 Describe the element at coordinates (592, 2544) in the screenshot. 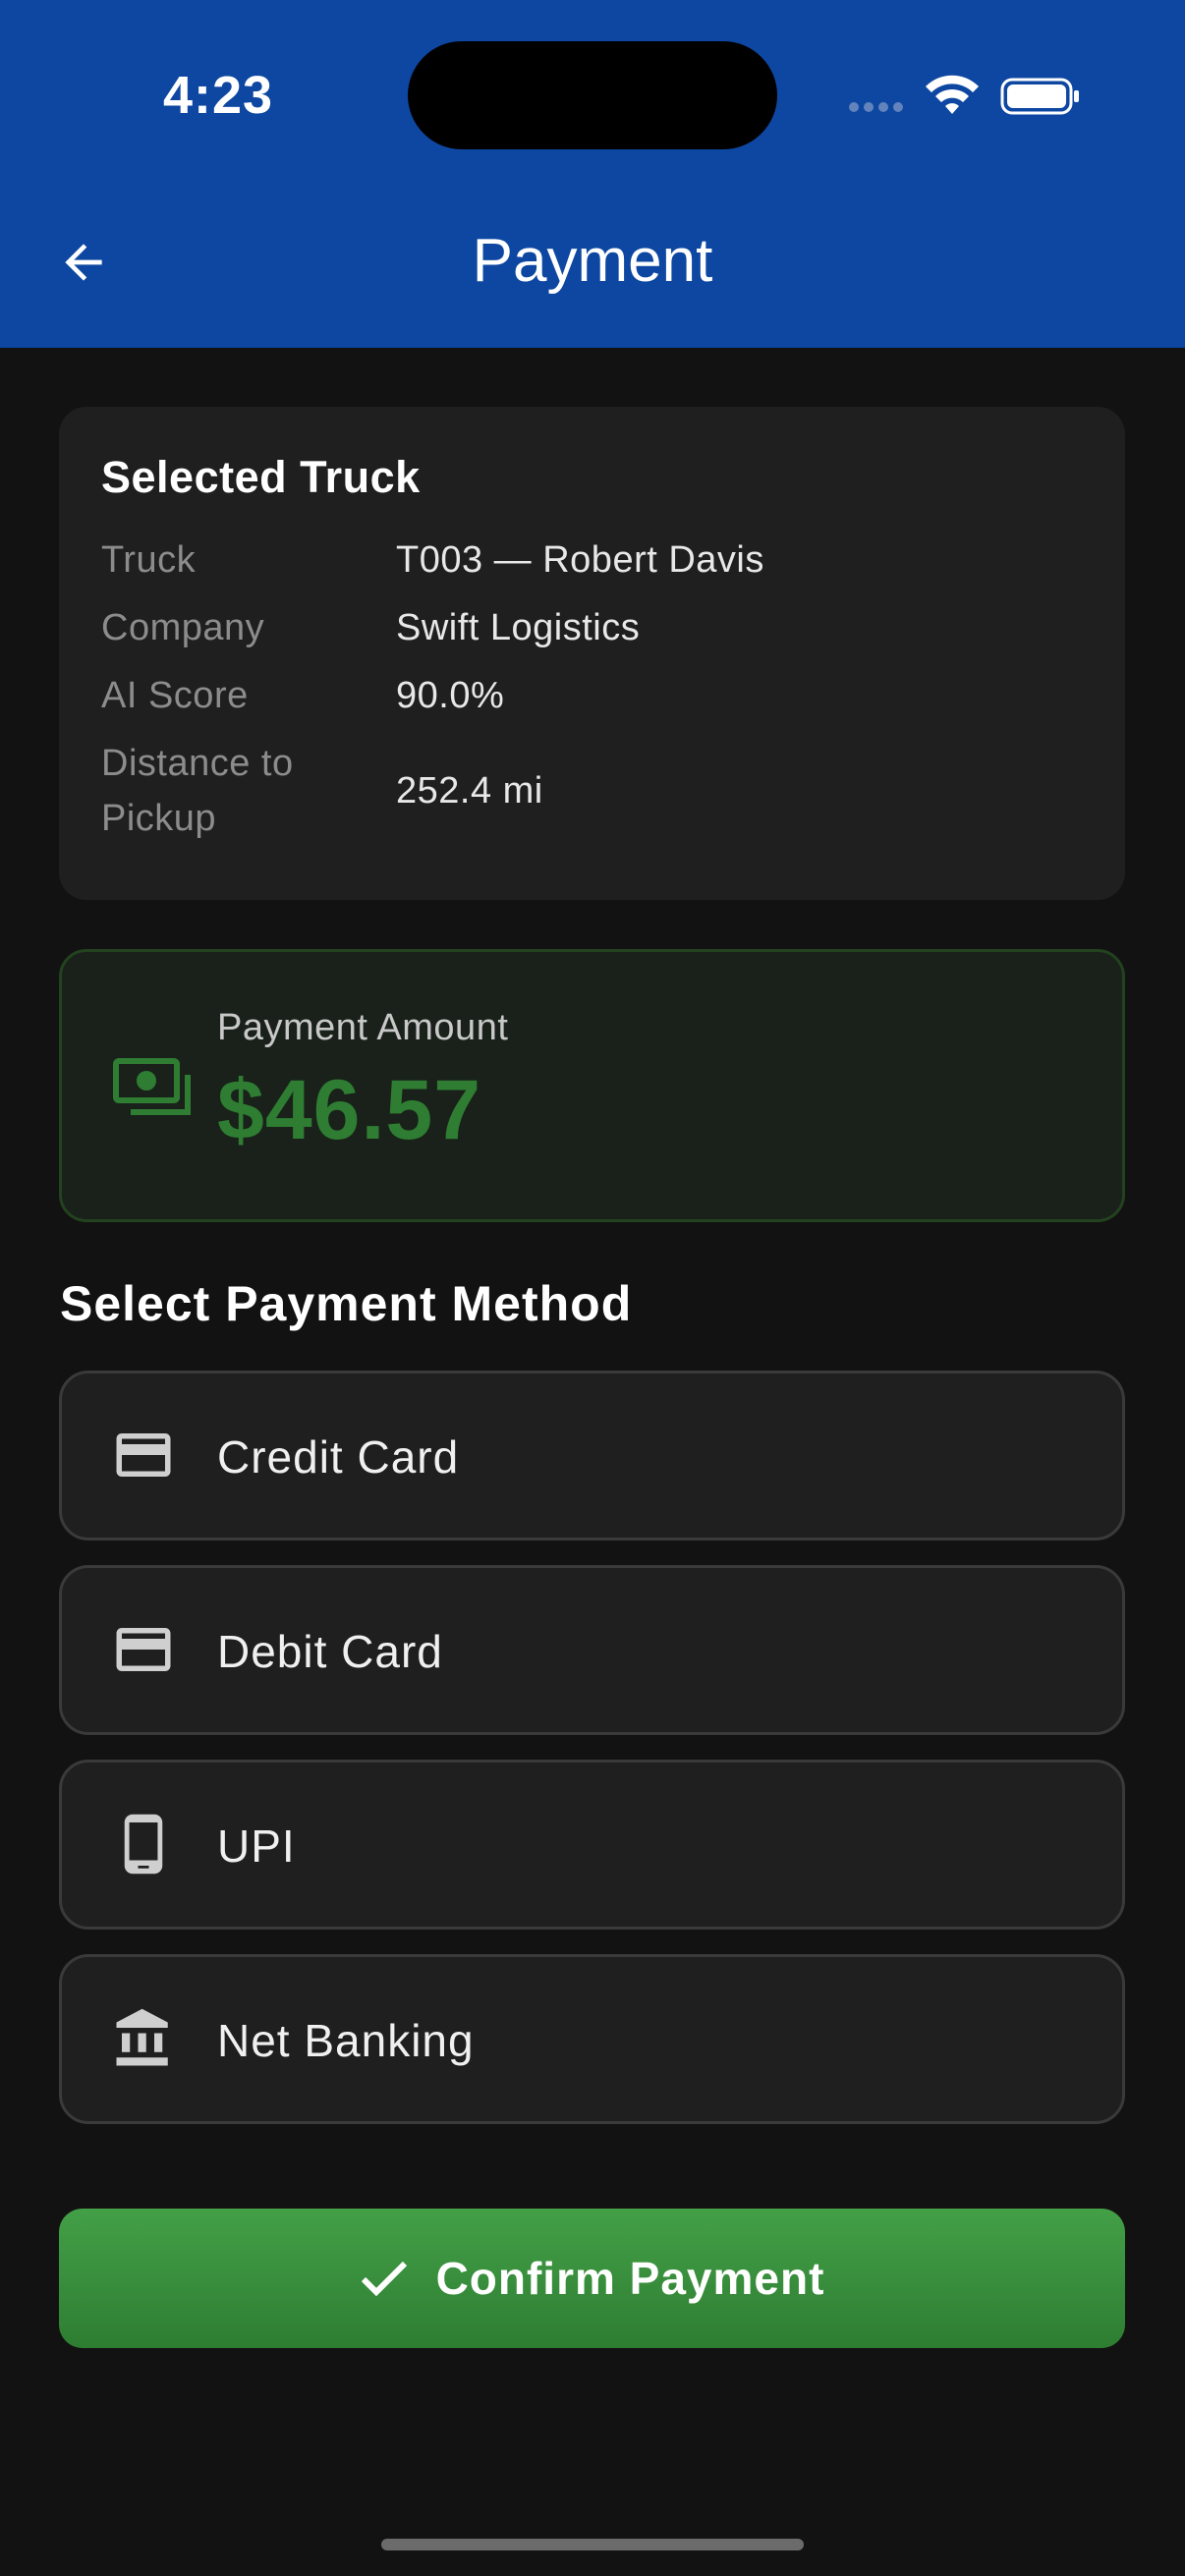

I see `home-indicator` at that location.